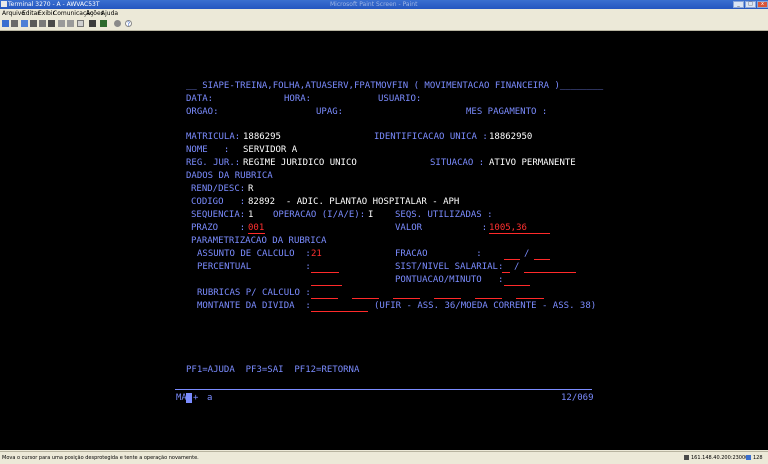  I want to click on fracao-denominador-input, so click(542, 259).